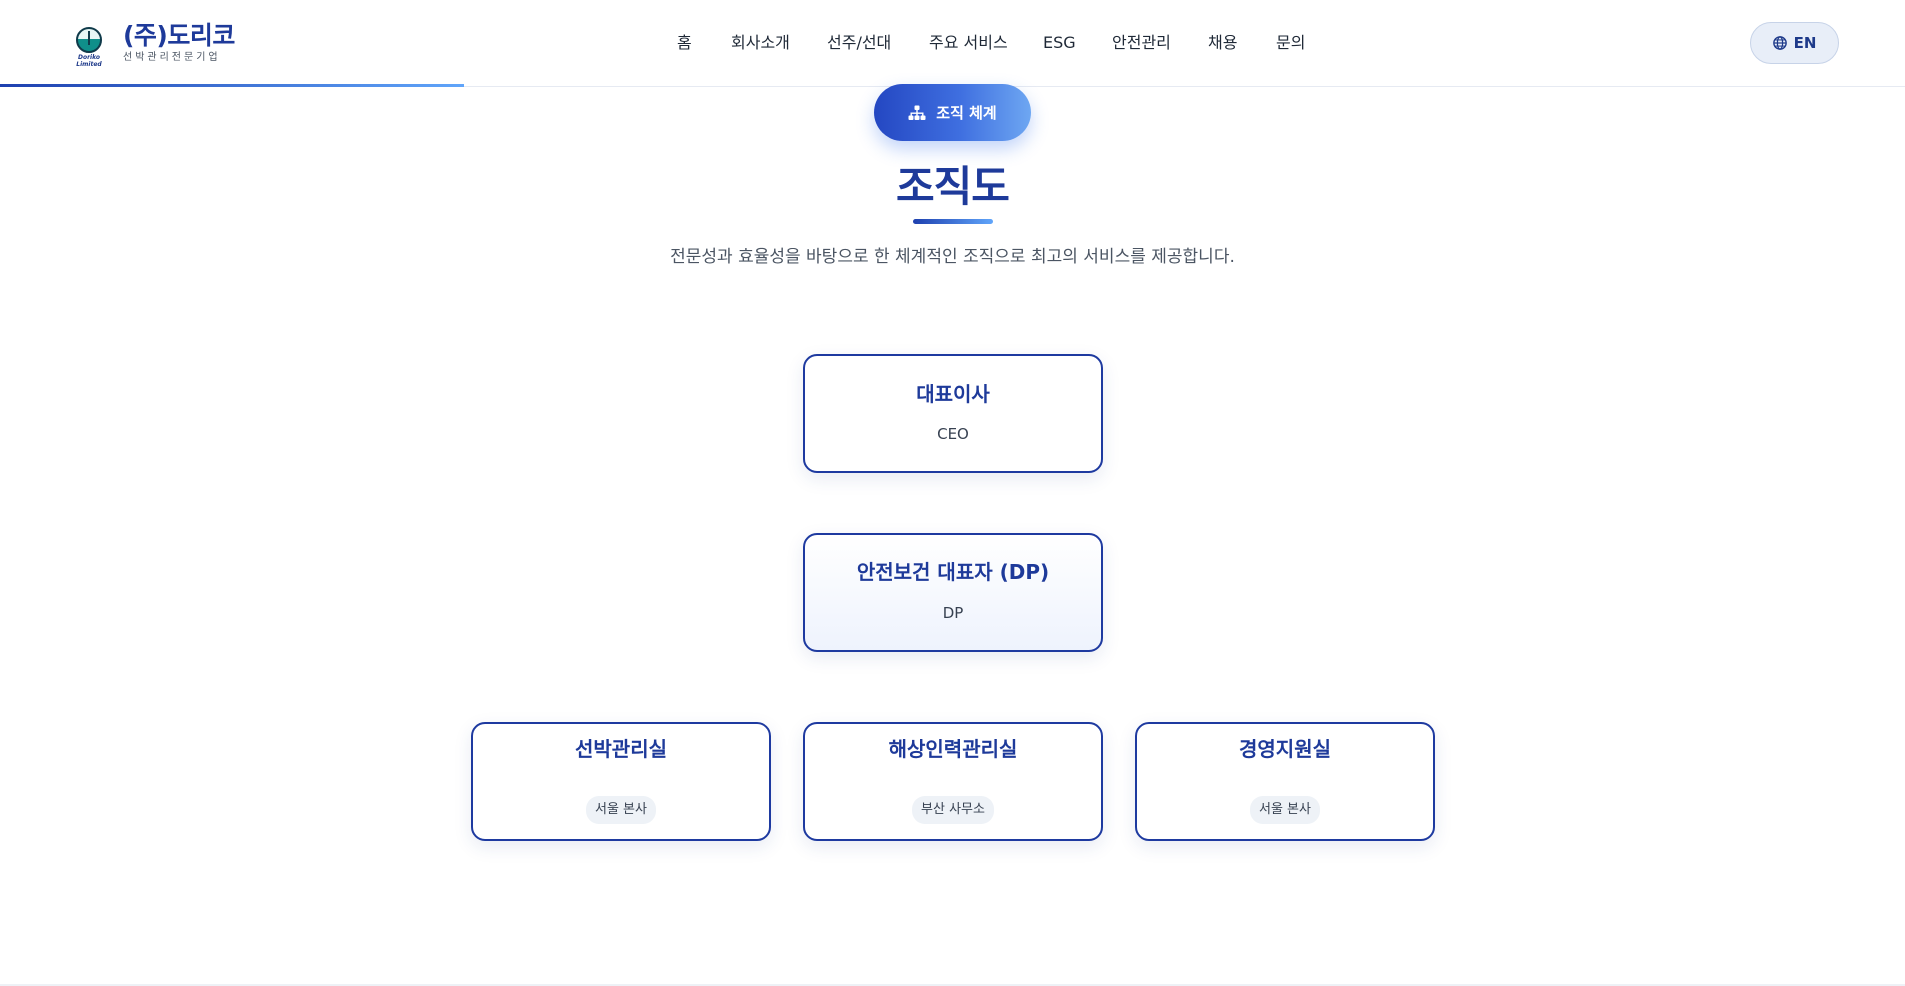  Describe the element at coordinates (968, 43) in the screenshot. I see `nav-item-services: 주요 서비스` at that location.